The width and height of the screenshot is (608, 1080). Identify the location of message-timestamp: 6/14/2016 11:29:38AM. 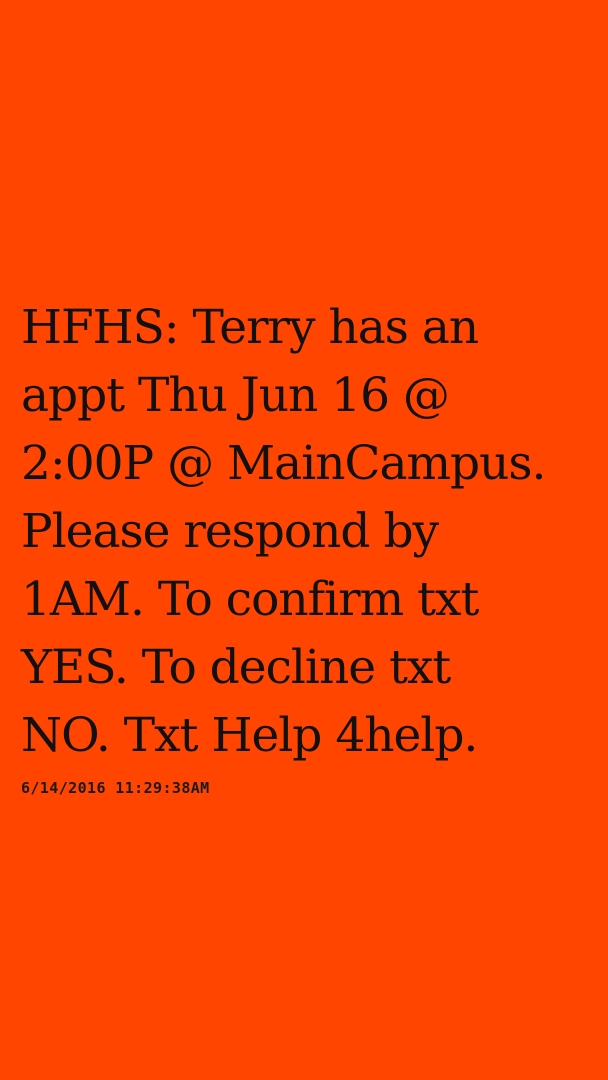
(115, 788).